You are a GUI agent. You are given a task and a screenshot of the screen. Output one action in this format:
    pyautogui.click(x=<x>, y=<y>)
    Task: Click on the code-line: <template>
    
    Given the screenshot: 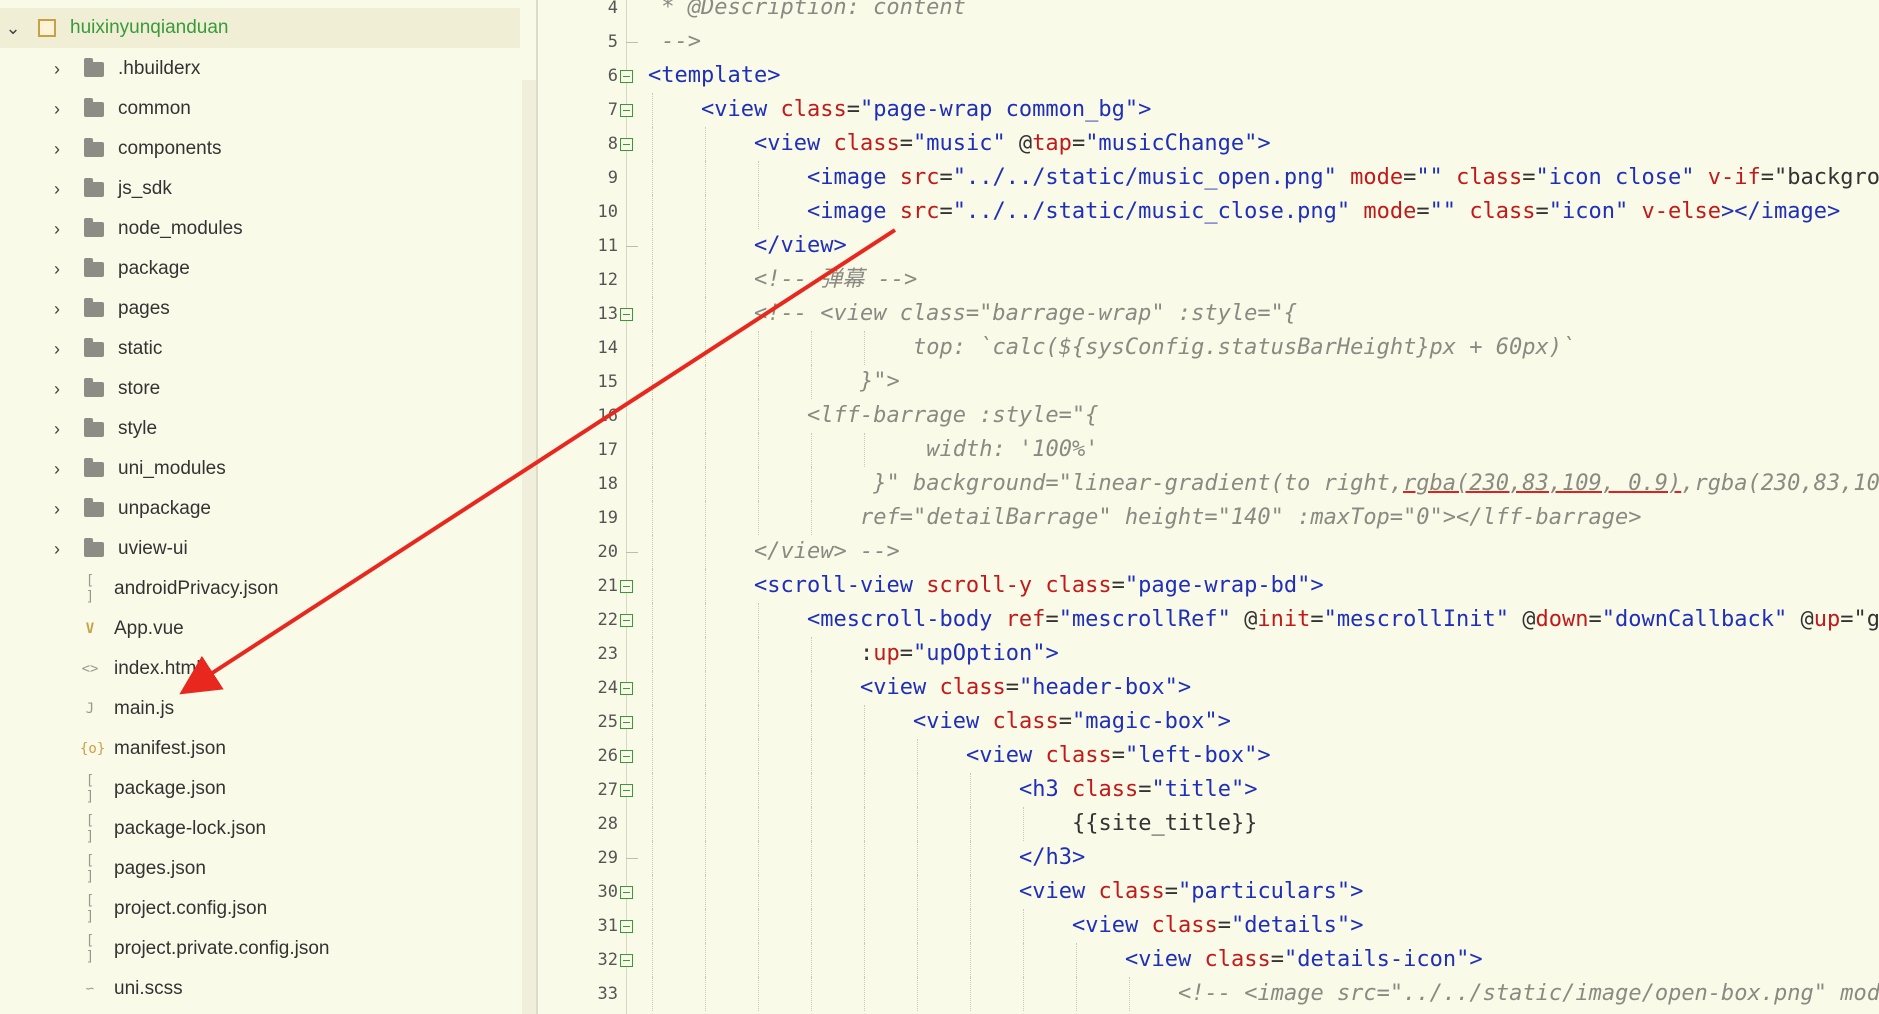 What is the action you would take?
    pyautogui.click(x=714, y=76)
    